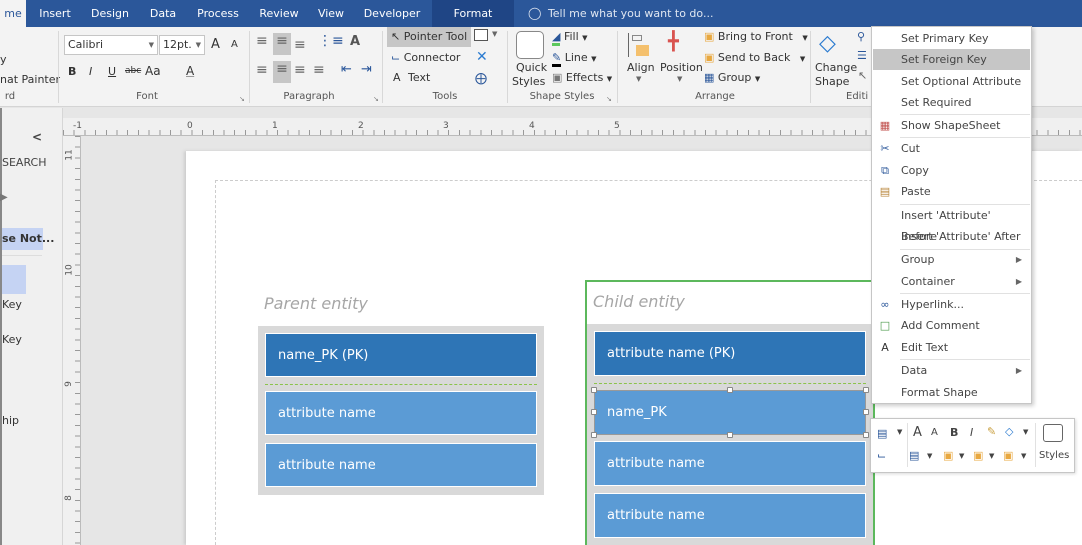 Image resolution: width=1082 pixels, height=545 pixels. What do you see at coordinates (1053, 433) in the screenshot?
I see `styles-icon` at bounding box center [1053, 433].